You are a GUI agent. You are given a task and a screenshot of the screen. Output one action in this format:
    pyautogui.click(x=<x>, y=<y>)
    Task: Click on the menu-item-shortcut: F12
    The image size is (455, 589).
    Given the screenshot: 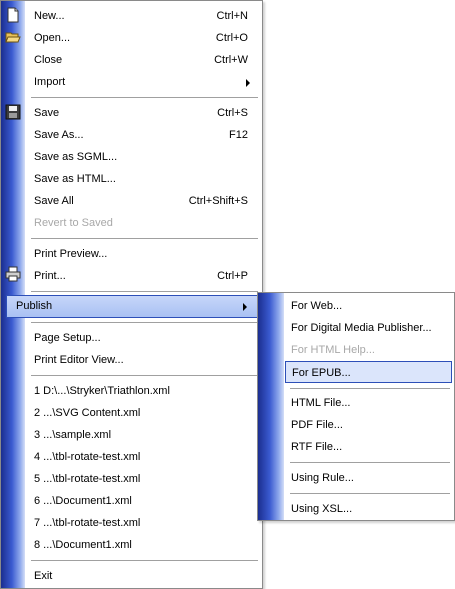 What is the action you would take?
    pyautogui.click(x=238, y=135)
    